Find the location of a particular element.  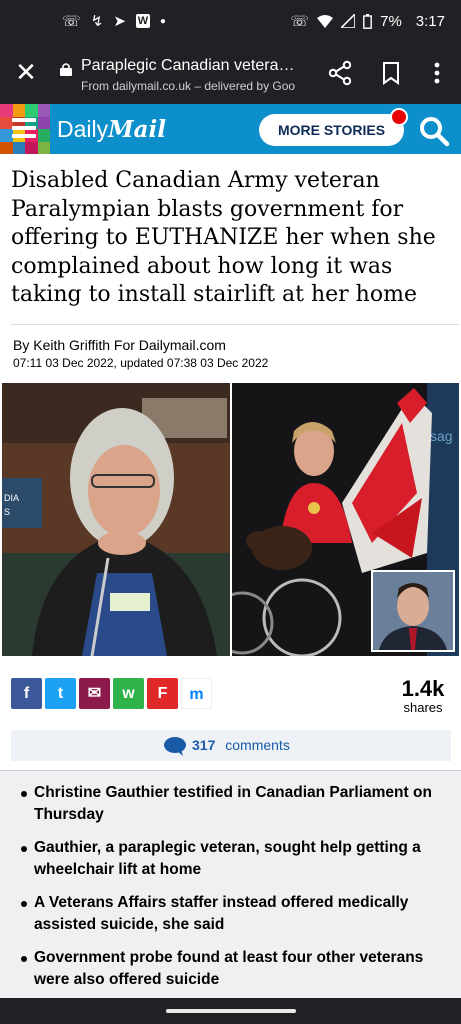

bookmark-icon is located at coordinates (391, 73).